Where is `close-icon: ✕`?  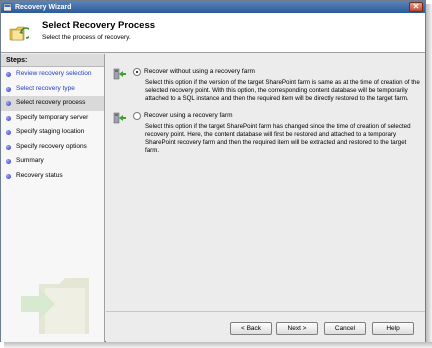
close-icon: ✕ is located at coordinates (416, 7).